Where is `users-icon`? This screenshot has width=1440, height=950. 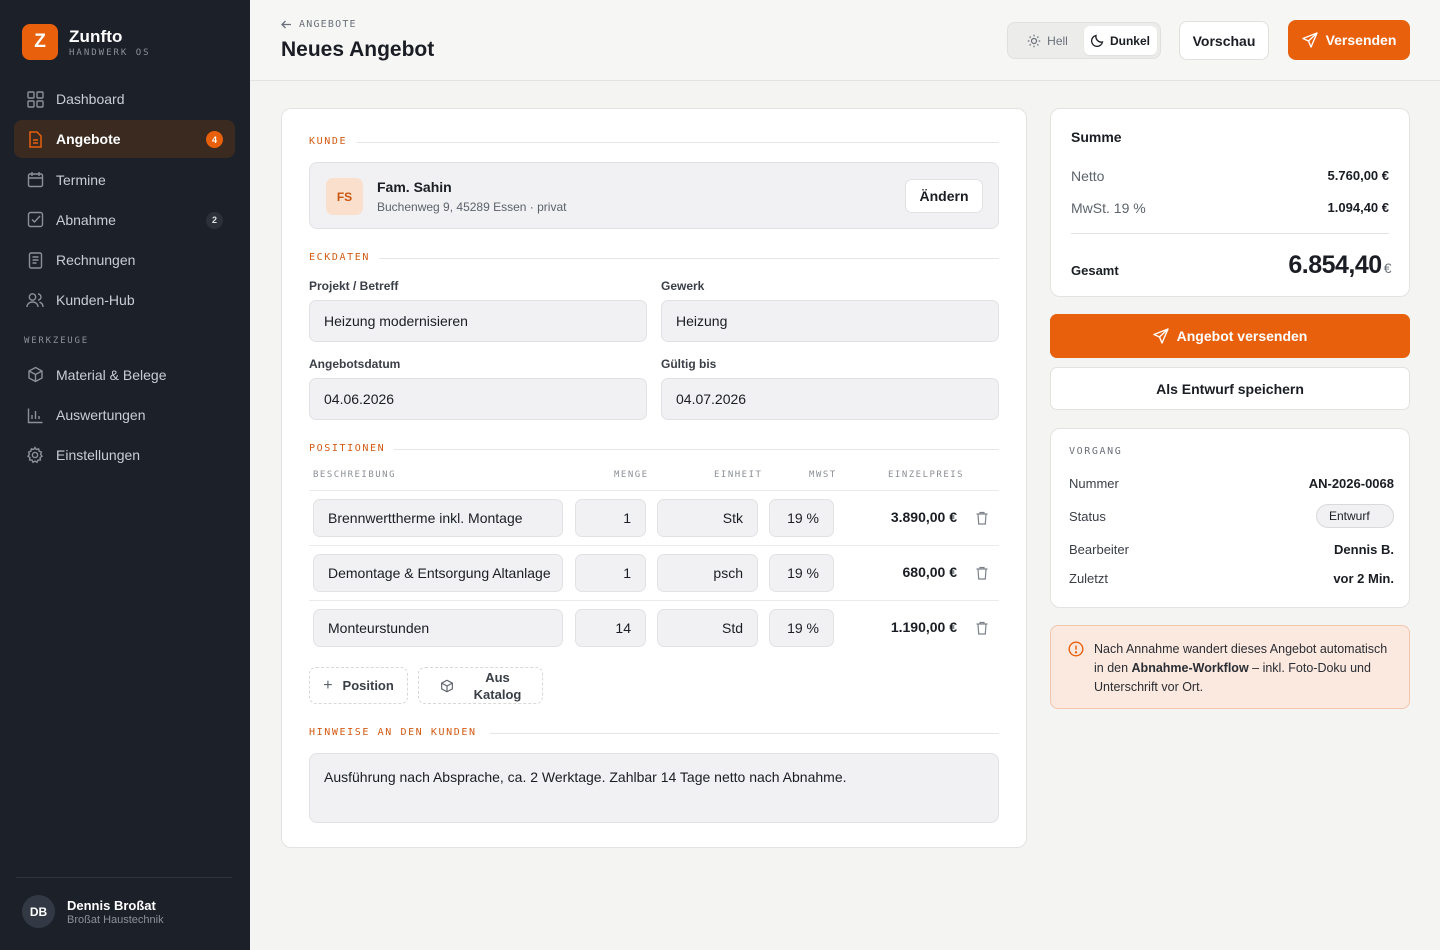
users-icon is located at coordinates (35, 300).